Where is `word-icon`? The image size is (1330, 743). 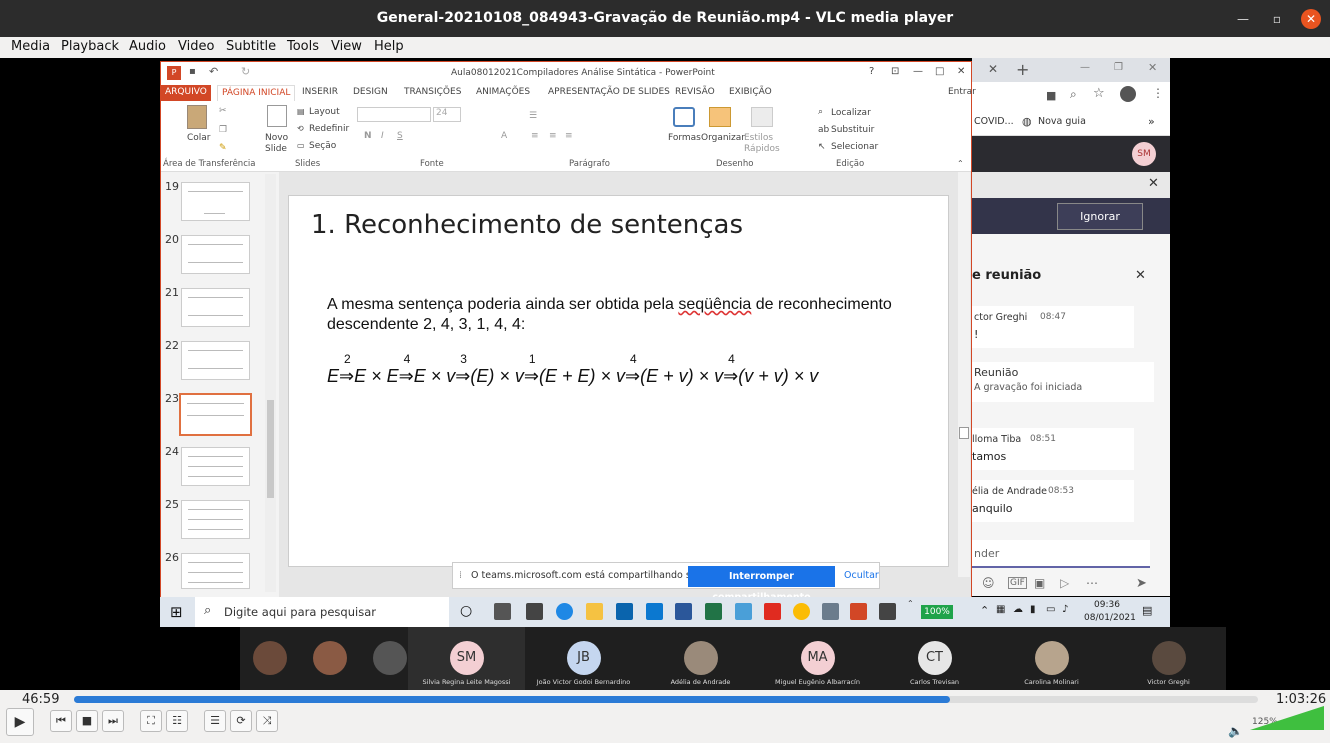 word-icon is located at coordinates (683, 611).